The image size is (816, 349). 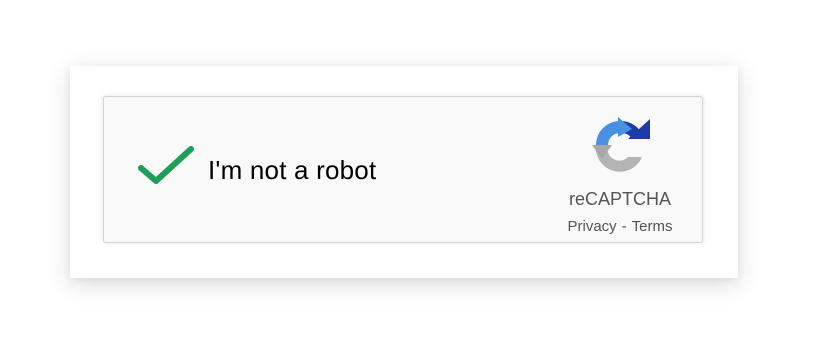 I want to click on brand-name: reCAPTCHA, so click(x=619, y=199).